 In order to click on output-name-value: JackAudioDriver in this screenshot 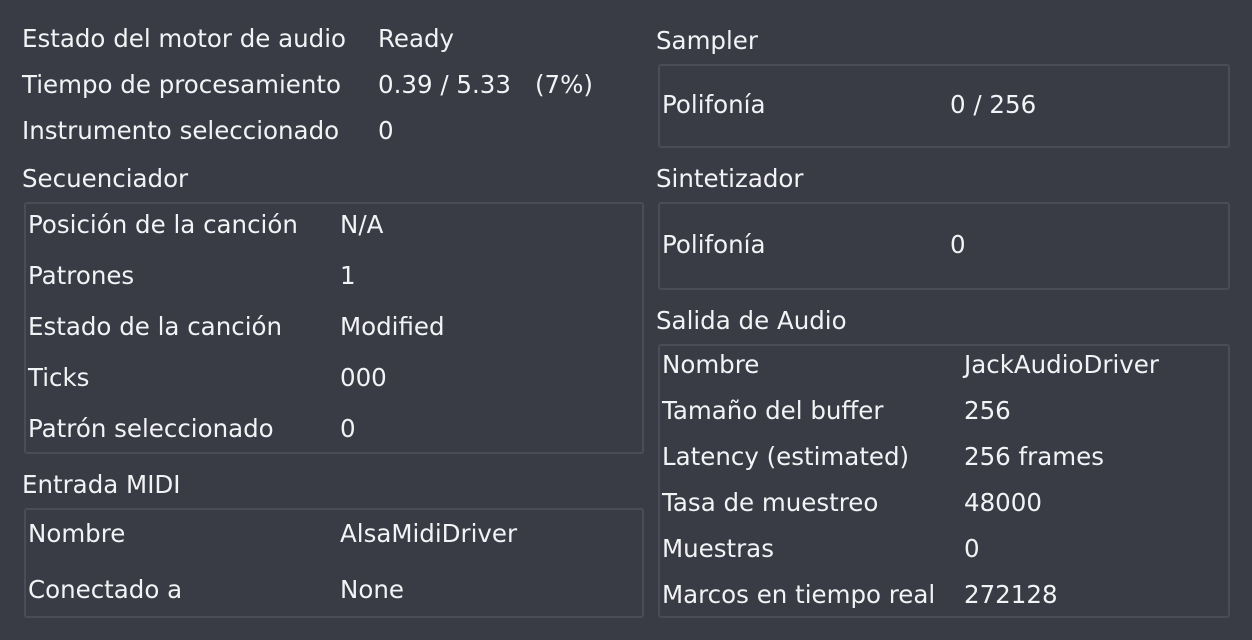, I will do `click(1061, 364)`.